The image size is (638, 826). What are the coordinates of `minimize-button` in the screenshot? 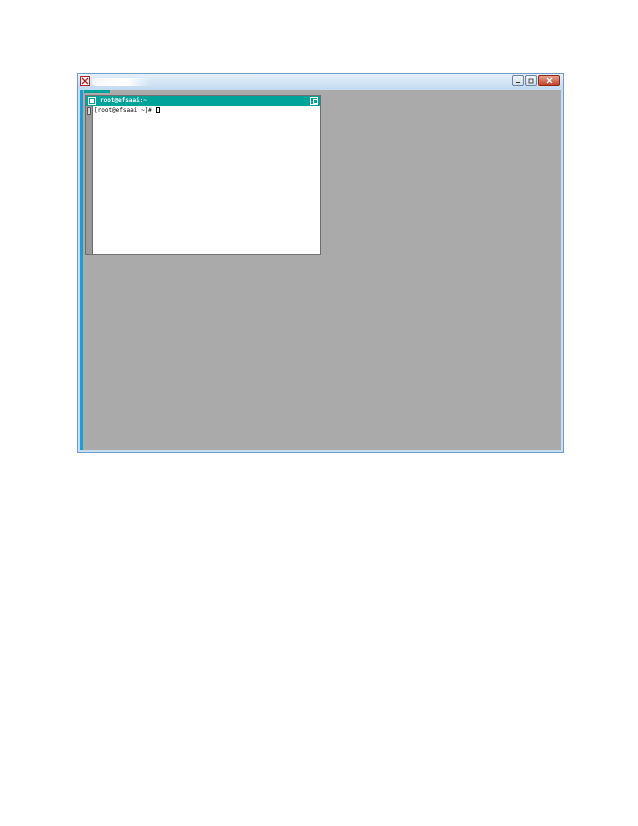 It's located at (518, 80).